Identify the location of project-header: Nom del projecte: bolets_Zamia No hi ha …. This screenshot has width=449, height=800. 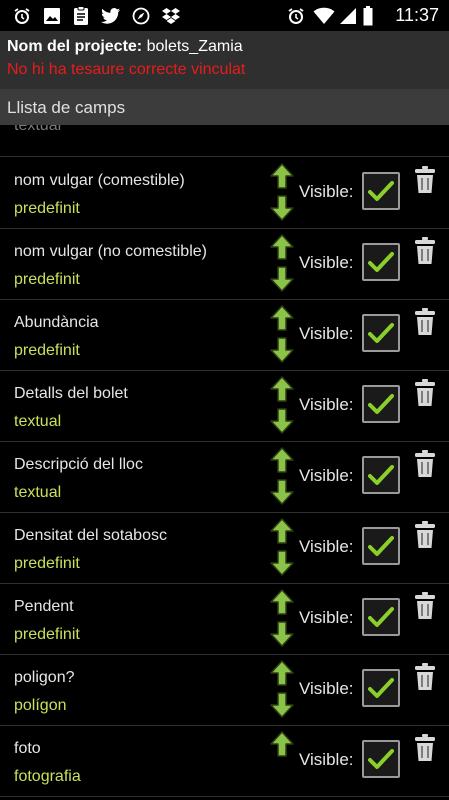
(224, 60).